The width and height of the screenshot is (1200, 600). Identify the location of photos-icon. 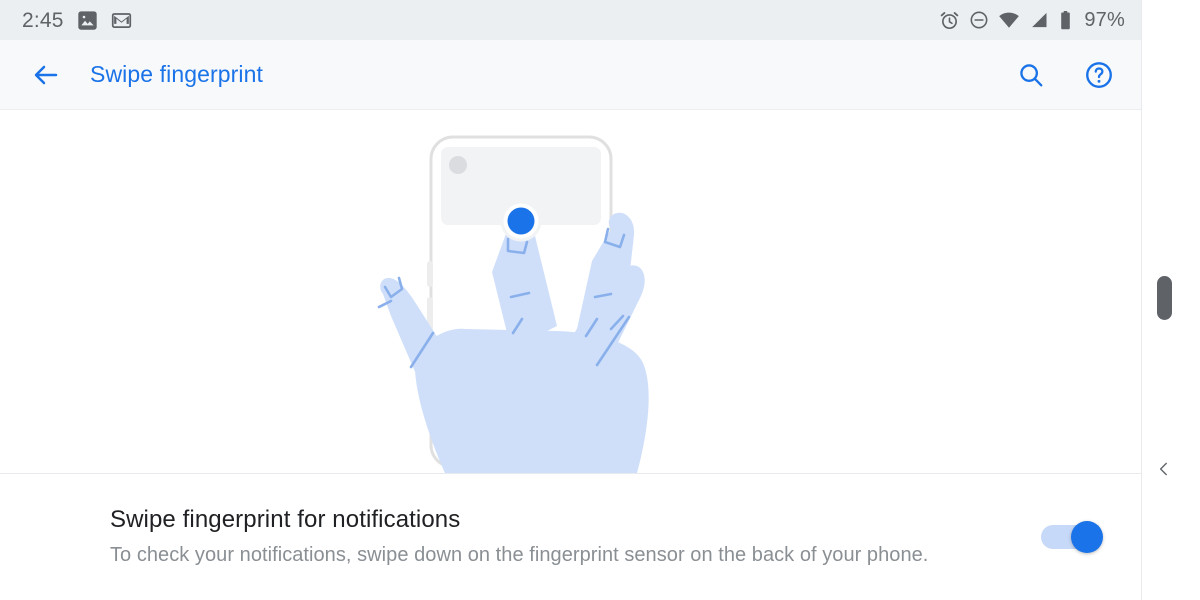
(87, 20).